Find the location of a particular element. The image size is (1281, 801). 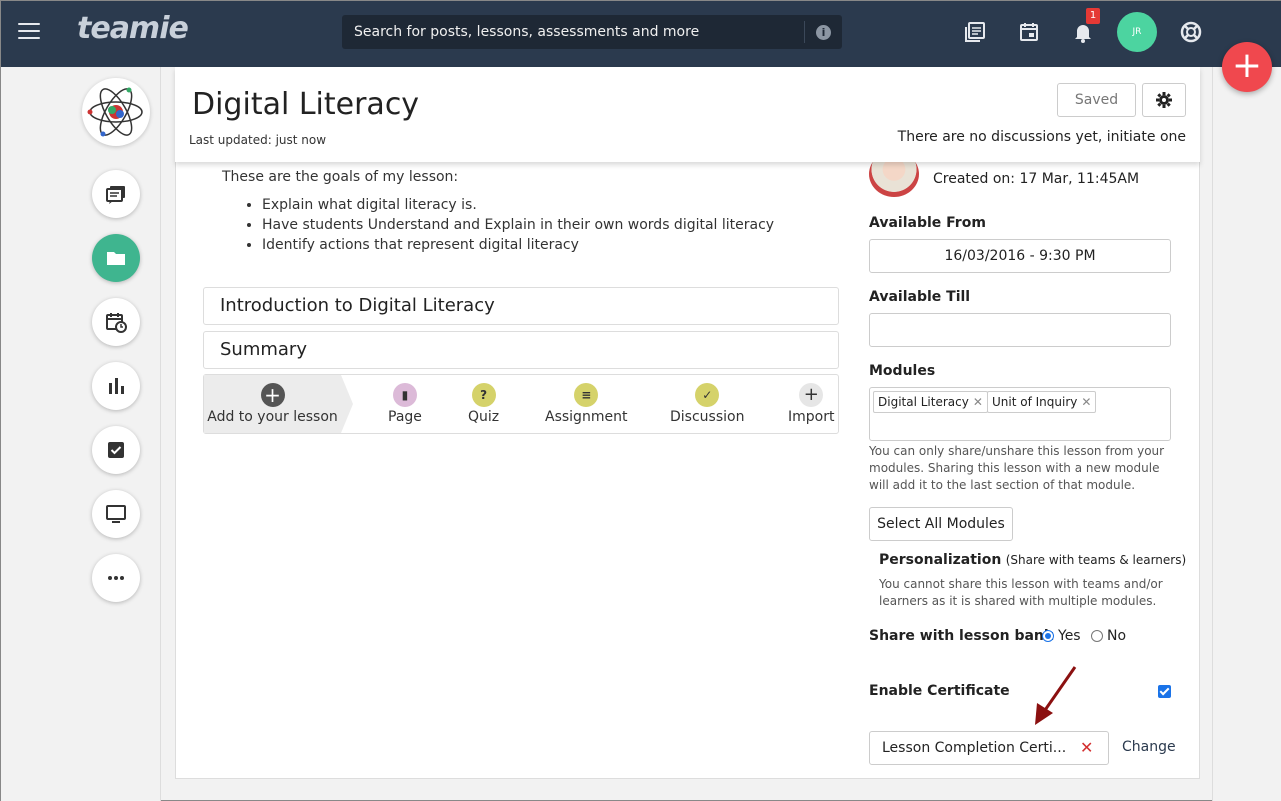

nav-analytics-button is located at coordinates (116, 386).